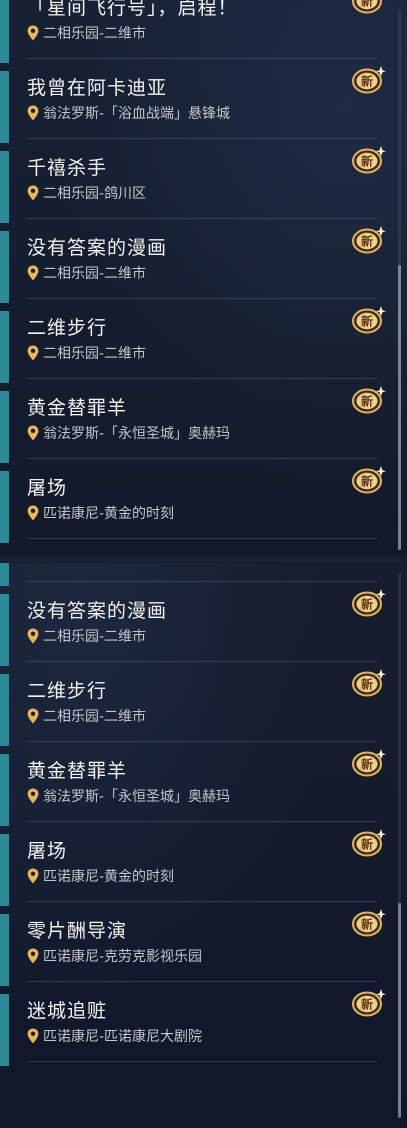 Image resolution: width=407 pixels, height=1128 pixels. What do you see at coordinates (195, 871) in the screenshot?
I see `quest-entry: 屠场匹诺康尼-黄金的时刻 新` at bounding box center [195, 871].